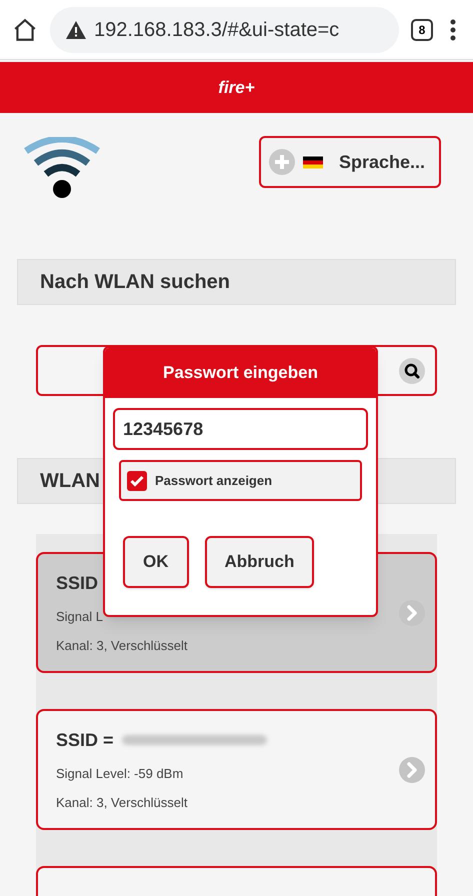 The width and height of the screenshot is (473, 896). What do you see at coordinates (77, 583) in the screenshot?
I see `ssid-label: SSID` at bounding box center [77, 583].